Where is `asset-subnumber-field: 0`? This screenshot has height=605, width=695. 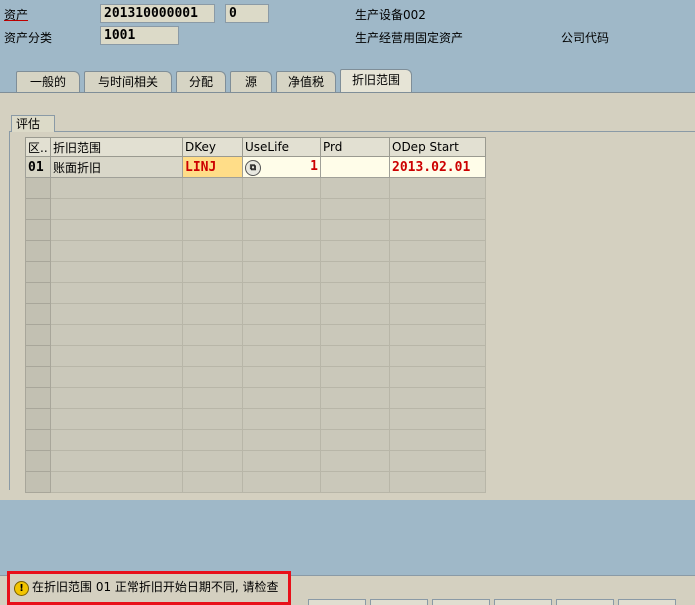 asset-subnumber-field: 0 is located at coordinates (247, 13).